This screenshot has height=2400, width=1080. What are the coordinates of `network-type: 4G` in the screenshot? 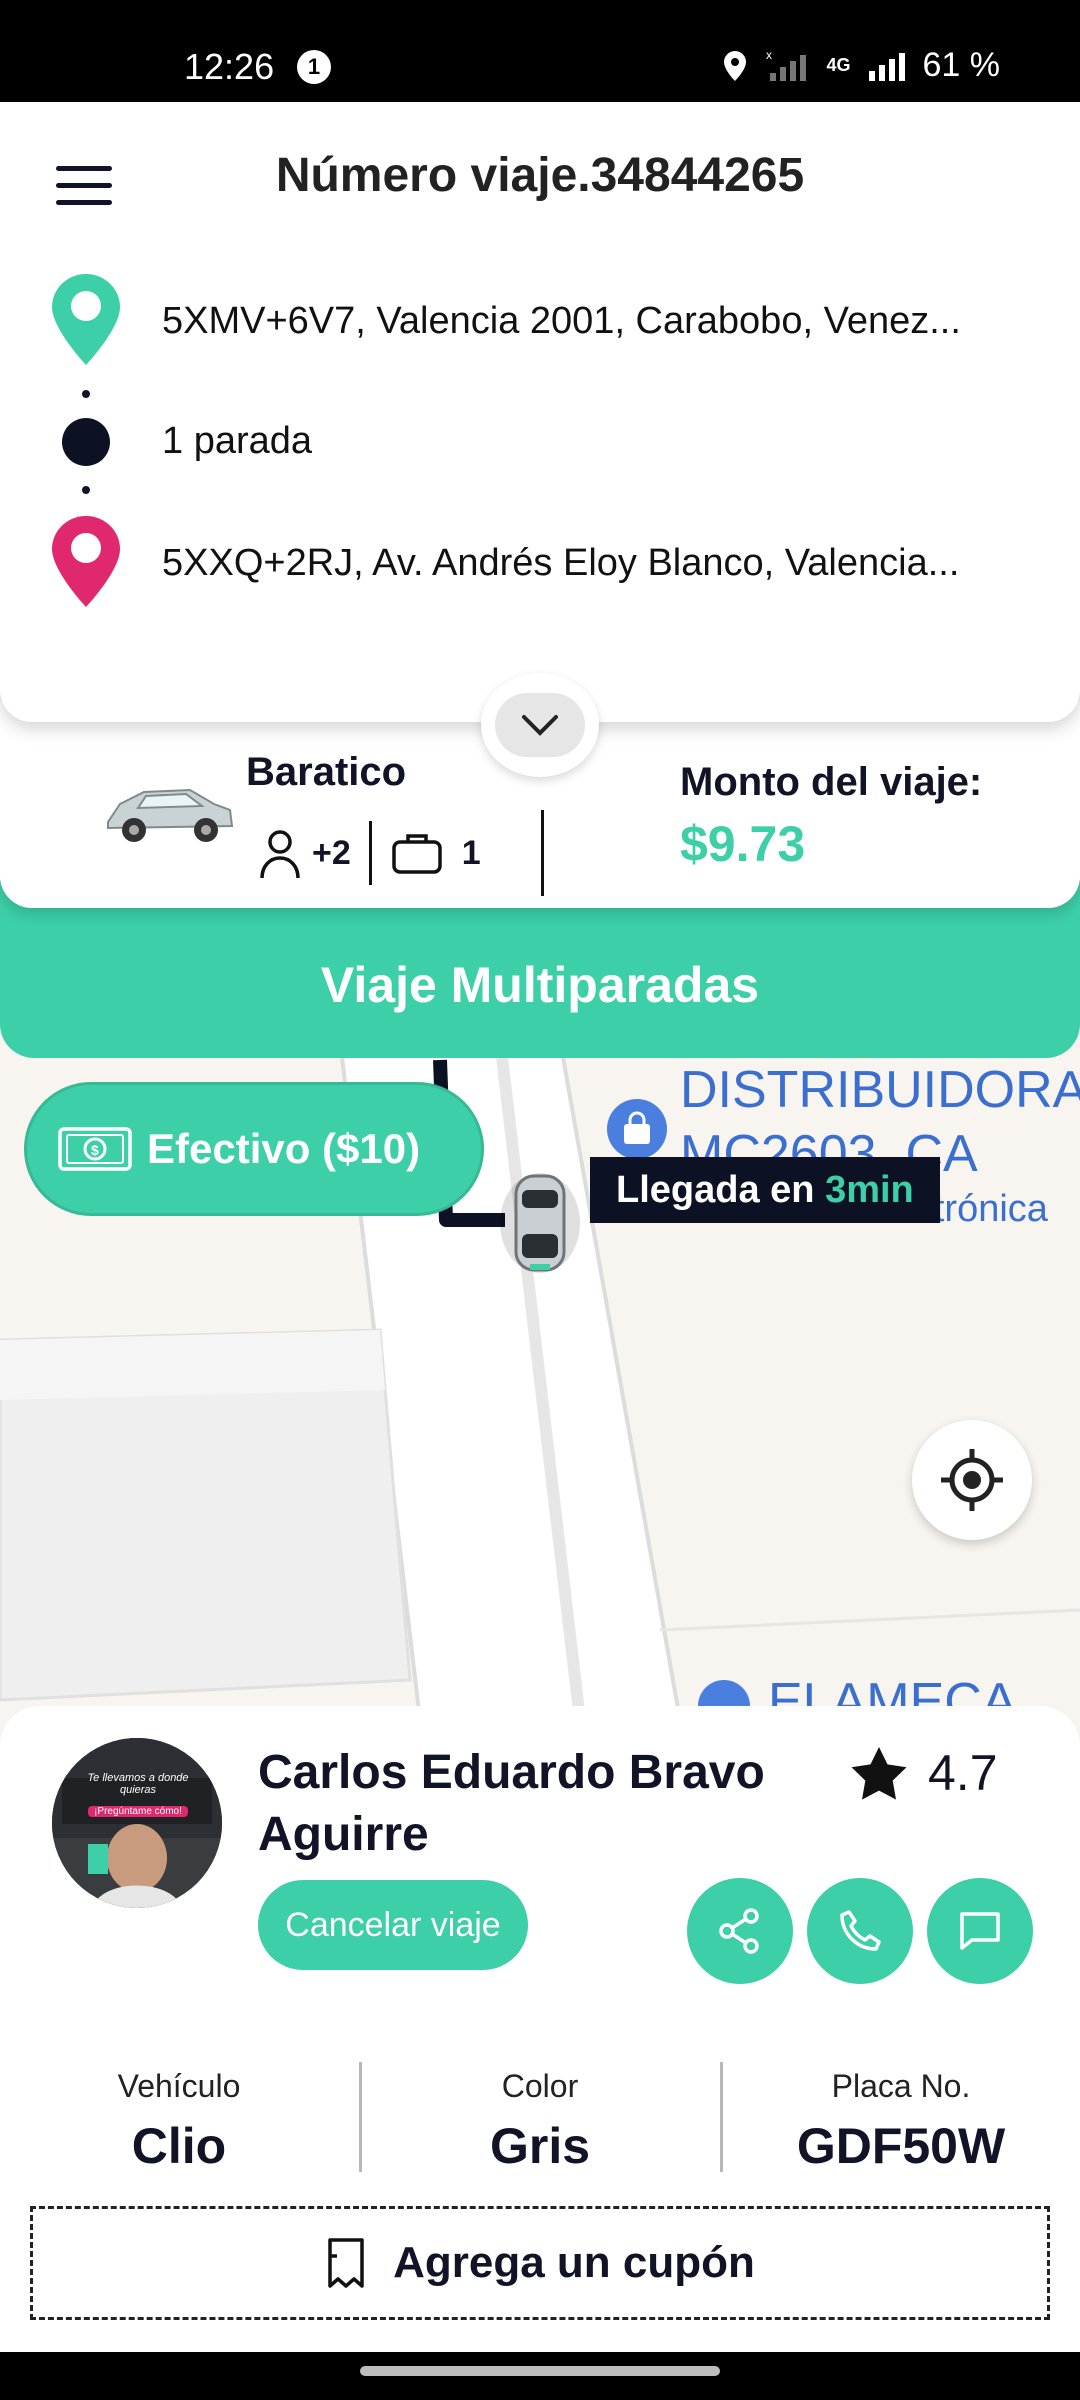 It's located at (838, 65).